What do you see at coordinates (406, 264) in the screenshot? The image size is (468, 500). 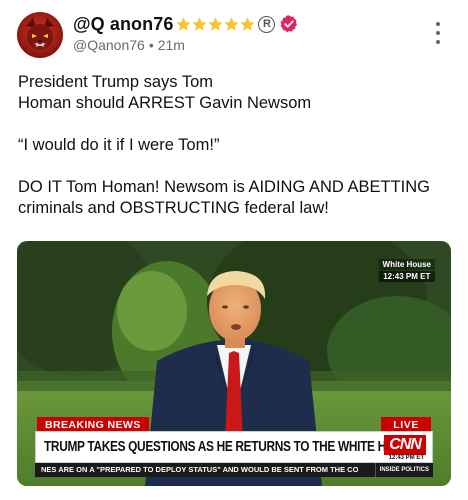 I see `location-label: White House` at bounding box center [406, 264].